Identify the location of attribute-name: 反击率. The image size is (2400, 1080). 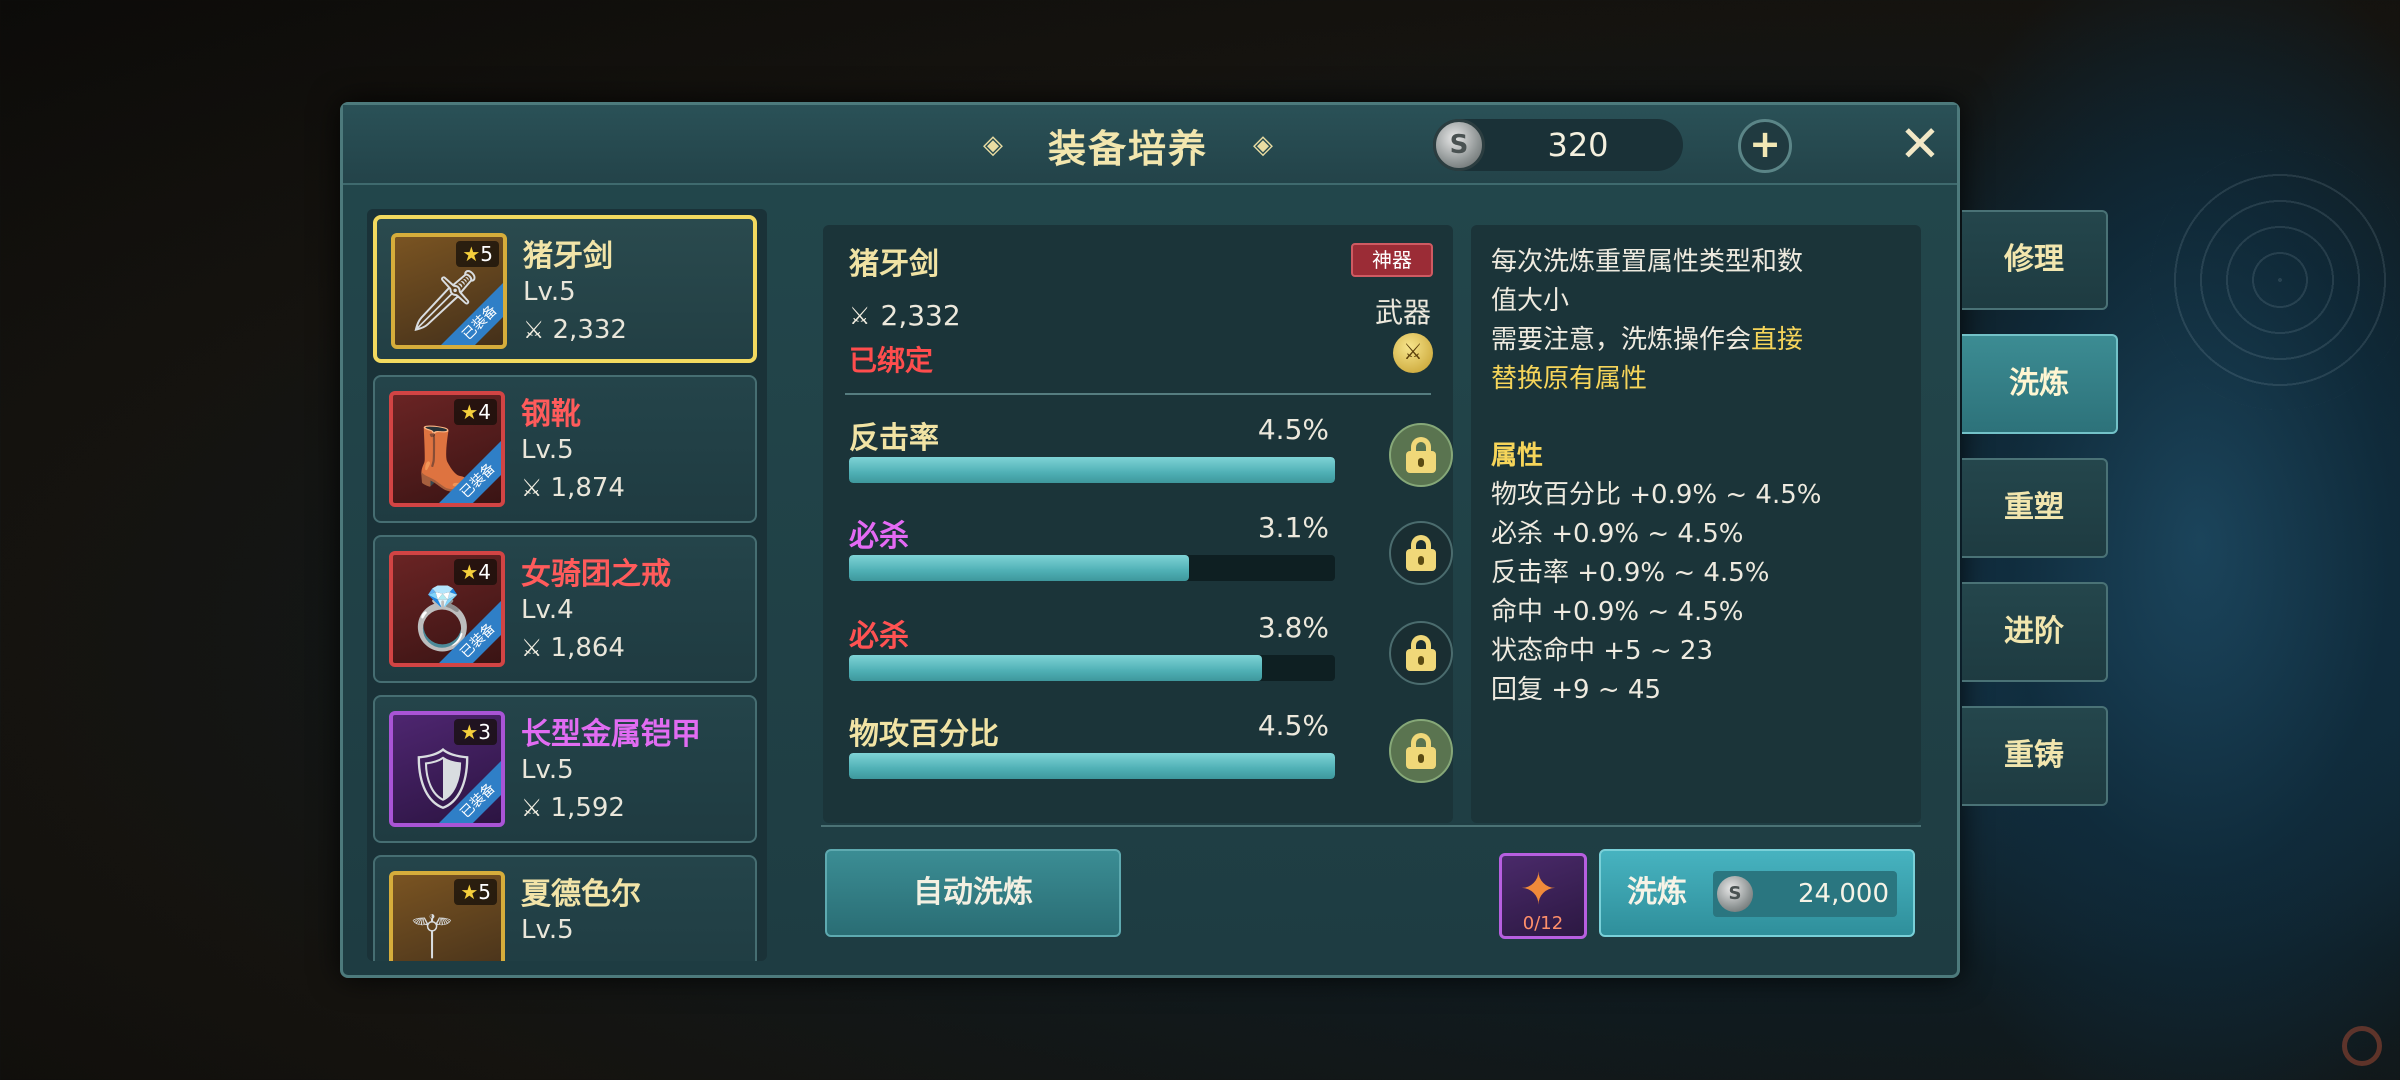
(894, 438).